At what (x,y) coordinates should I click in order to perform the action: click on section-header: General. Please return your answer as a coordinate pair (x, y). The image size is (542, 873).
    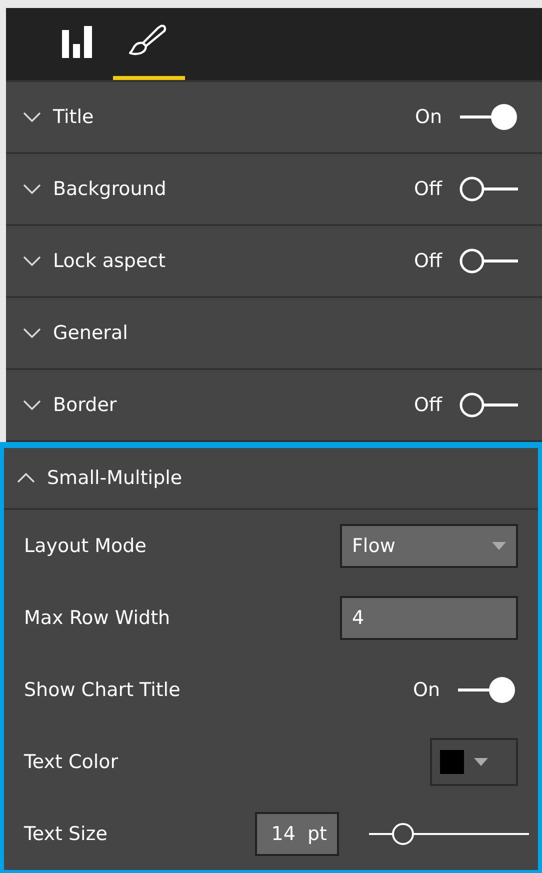
    Looking at the image, I should click on (274, 333).